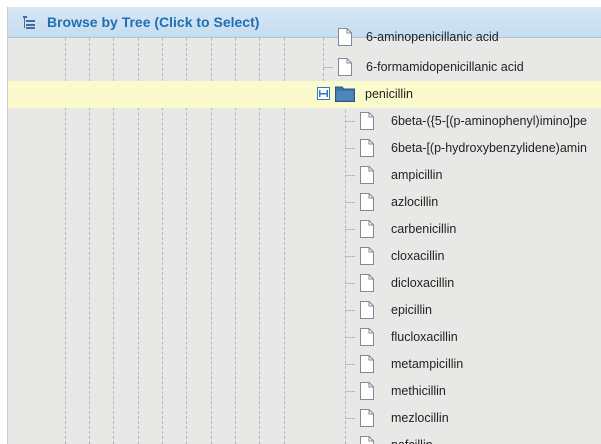 The image size is (601, 444). I want to click on tree-row-label: metampicillin, so click(427, 364).